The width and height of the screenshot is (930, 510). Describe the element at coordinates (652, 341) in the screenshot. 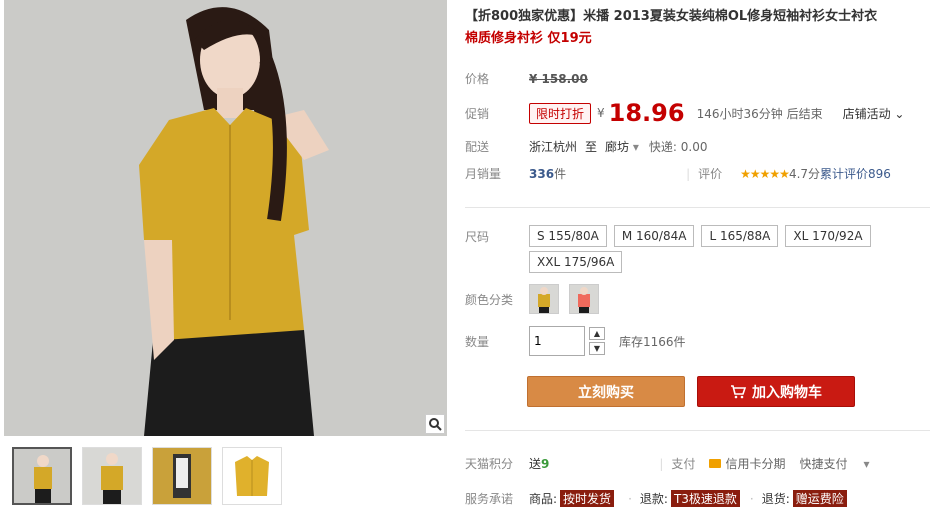

I see `stock-count: 库存1166件` at that location.